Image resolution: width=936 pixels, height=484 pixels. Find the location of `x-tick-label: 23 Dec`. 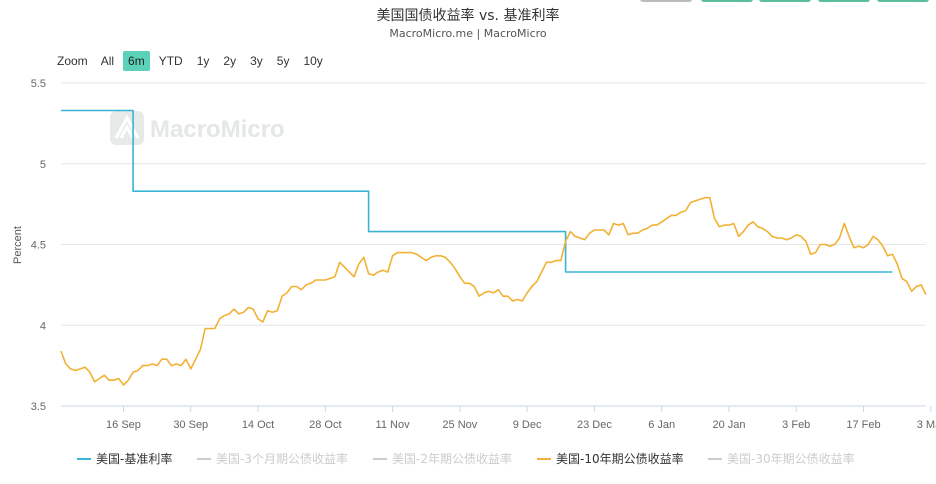

x-tick-label: 23 Dec is located at coordinates (594, 425).